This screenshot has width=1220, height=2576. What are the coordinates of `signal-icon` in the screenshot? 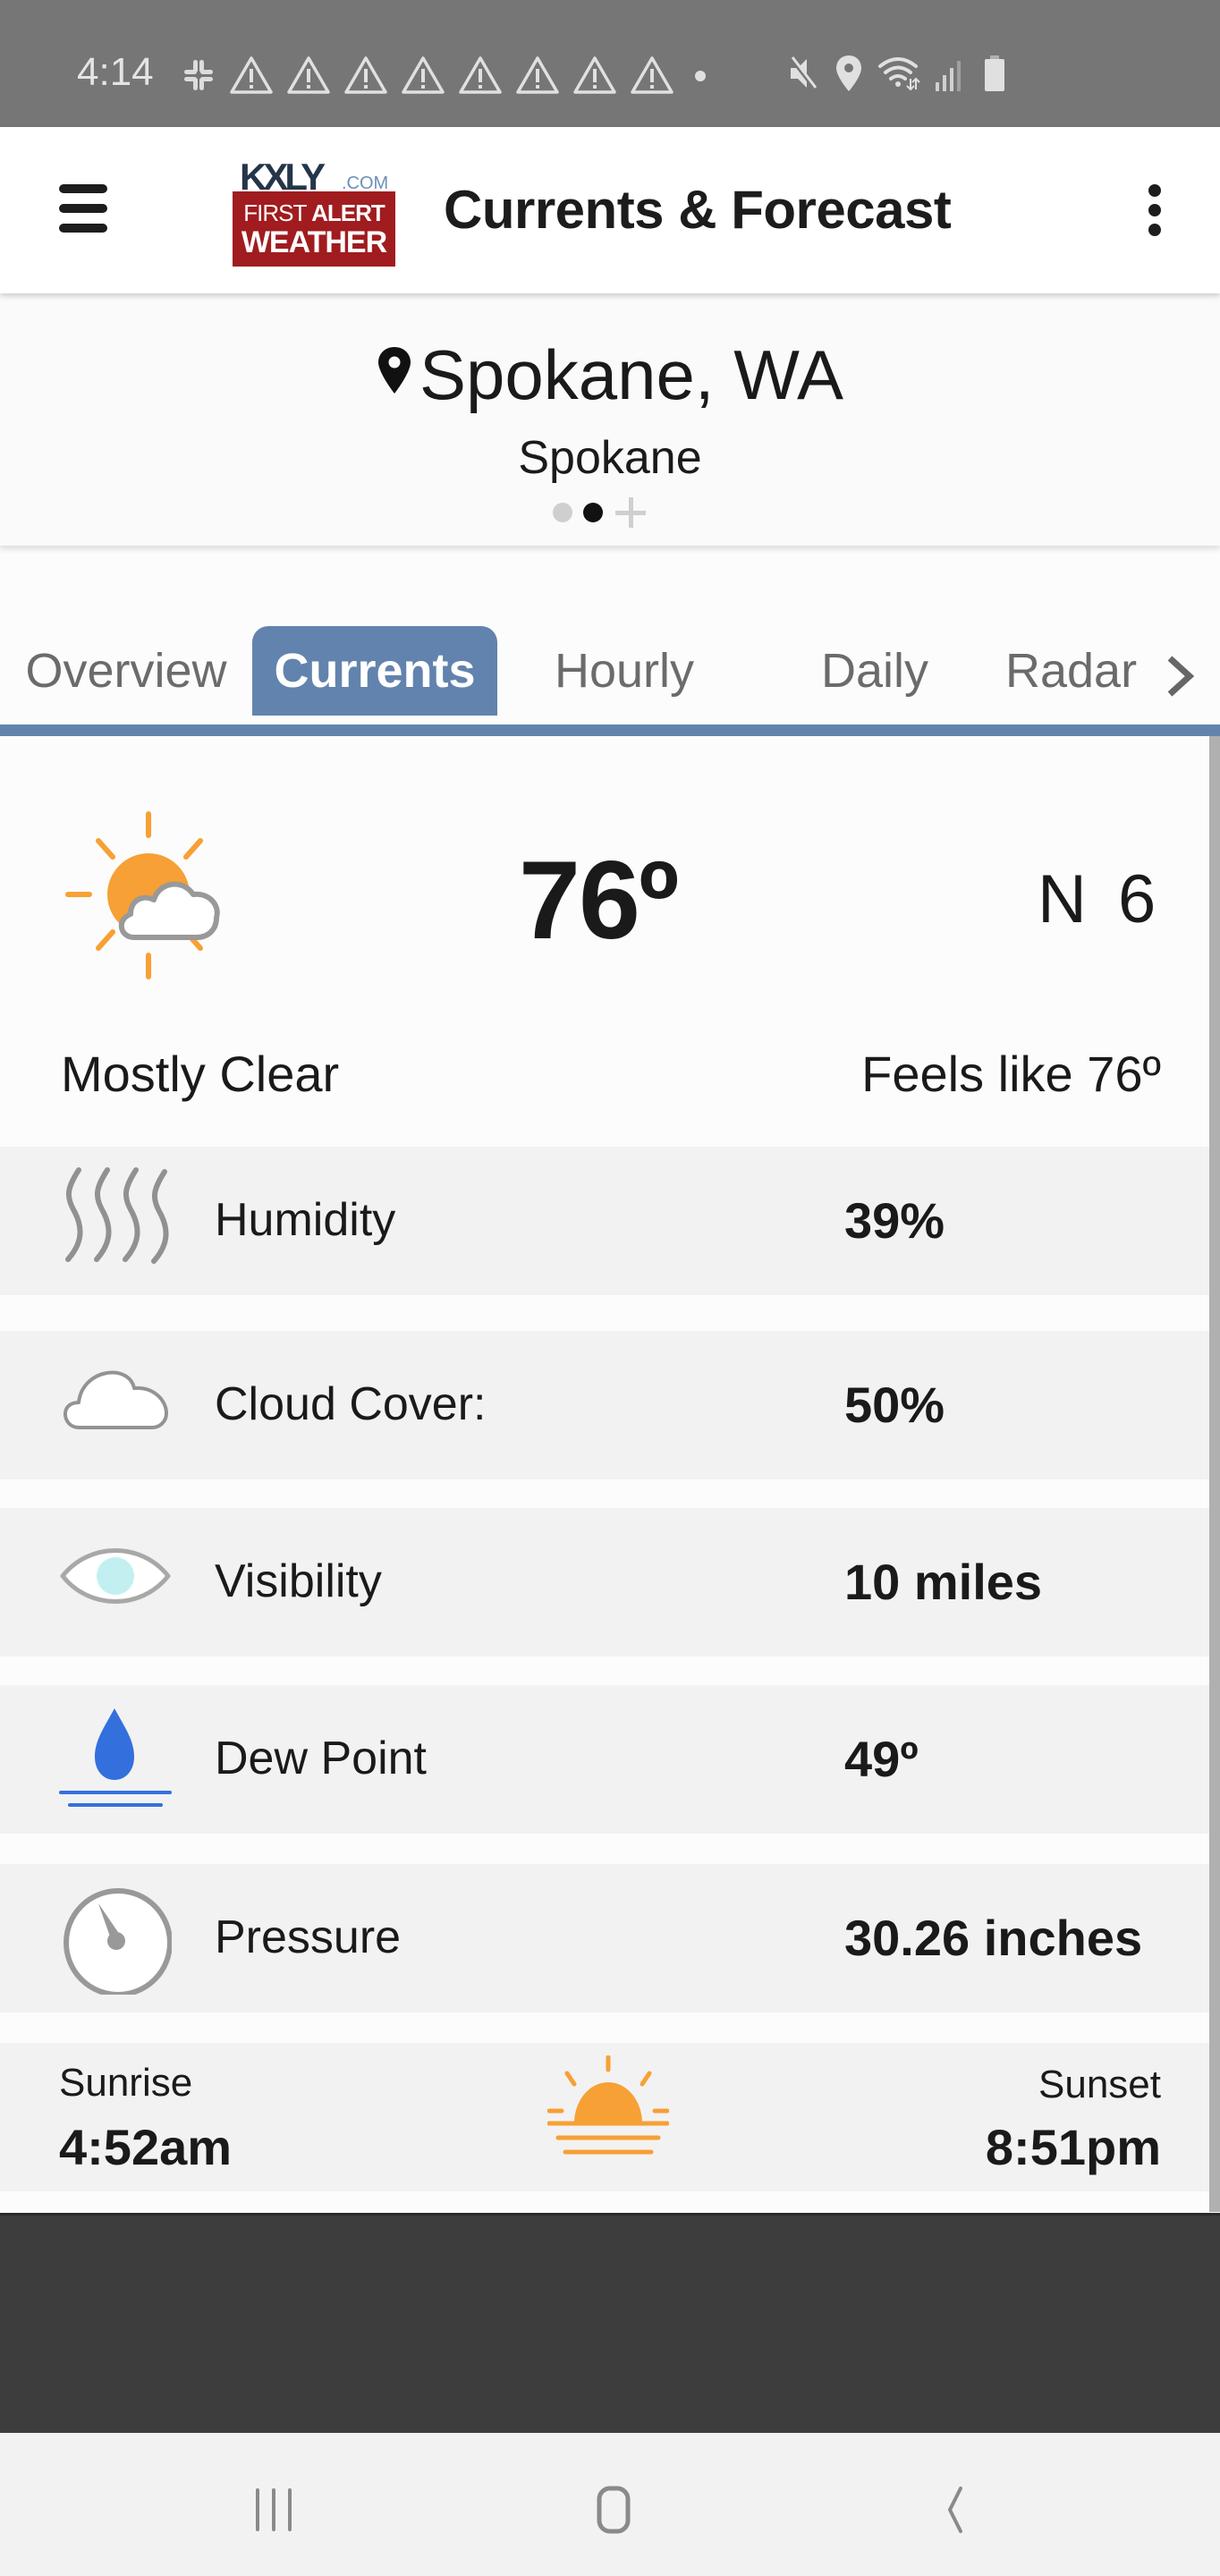 It's located at (948, 76).